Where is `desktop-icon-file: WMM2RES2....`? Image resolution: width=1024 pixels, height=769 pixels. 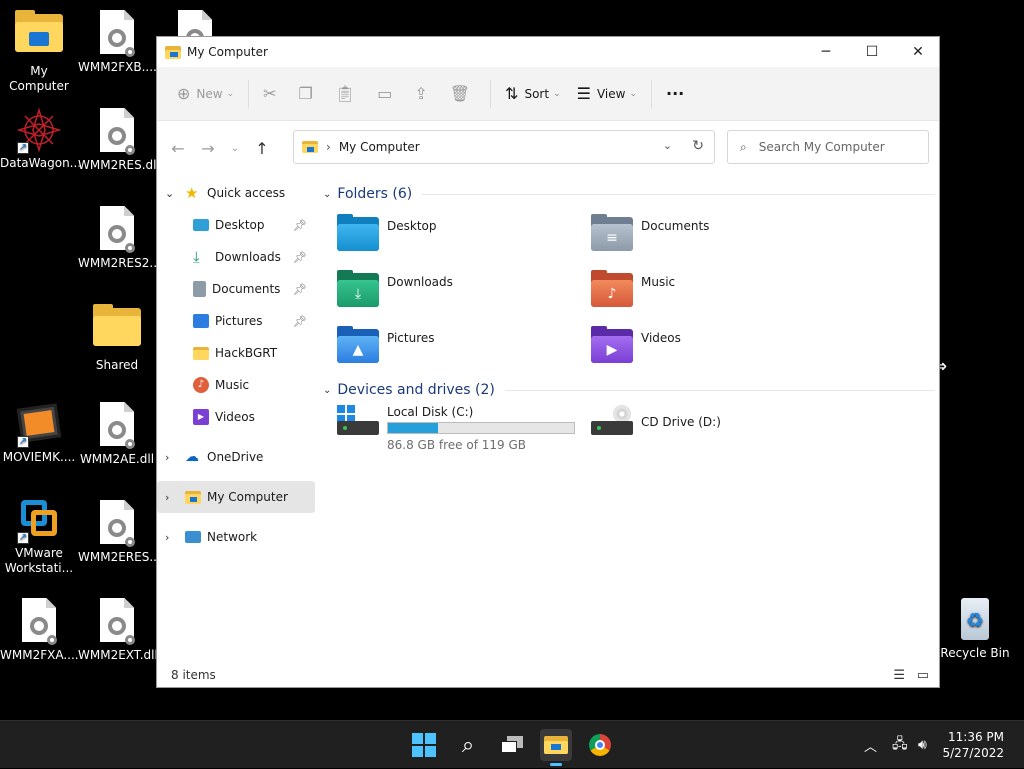
desktop-icon-file: WMM2RES2.... is located at coordinates (121, 237).